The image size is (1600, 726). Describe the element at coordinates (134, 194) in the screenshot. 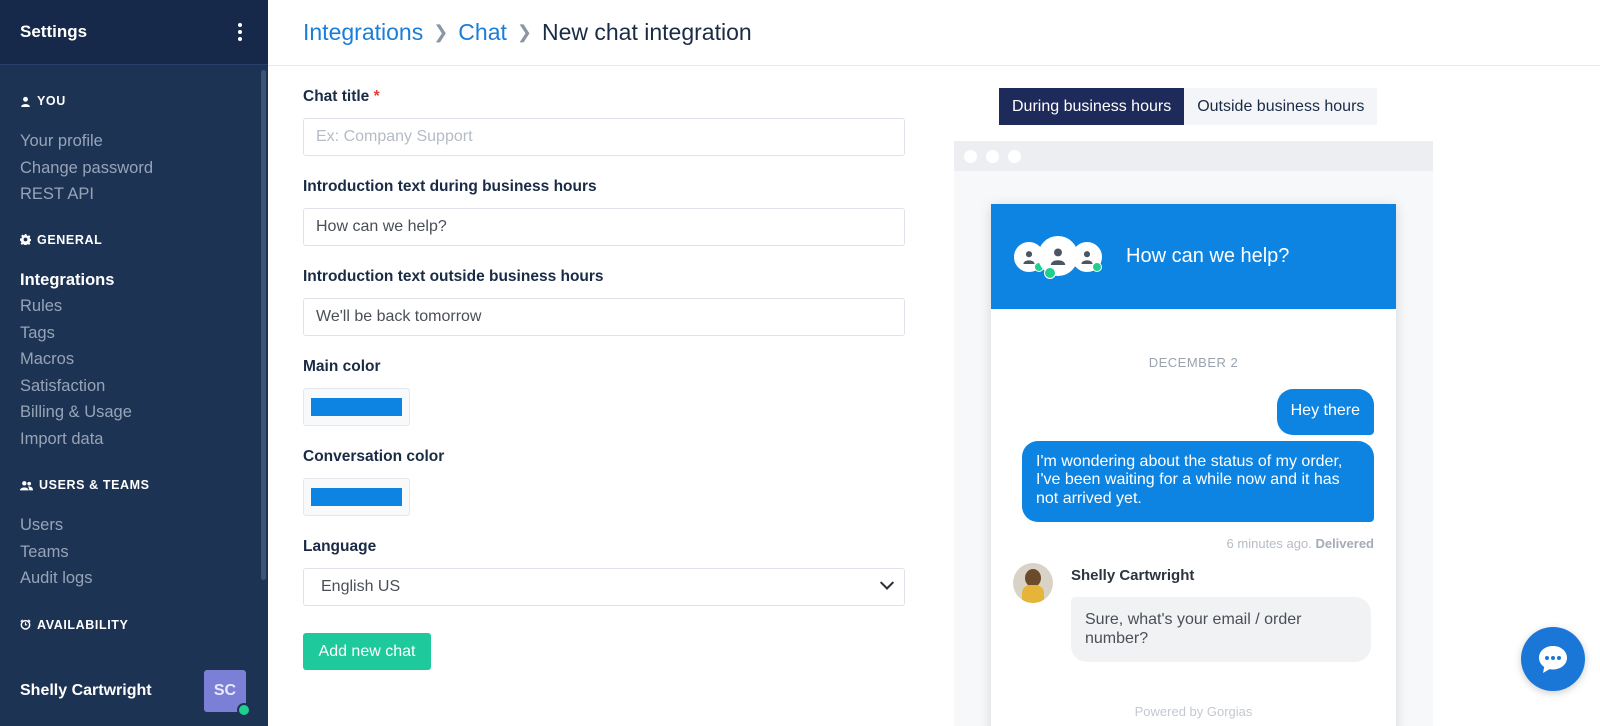

I see `sidebar-item-rest-api: REST API` at that location.